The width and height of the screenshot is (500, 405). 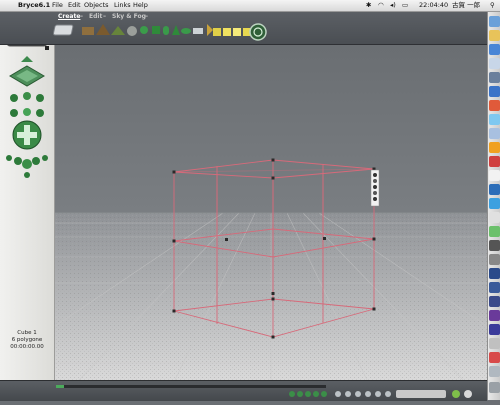 I want to click on vlc-icon, so click(x=494, y=147).